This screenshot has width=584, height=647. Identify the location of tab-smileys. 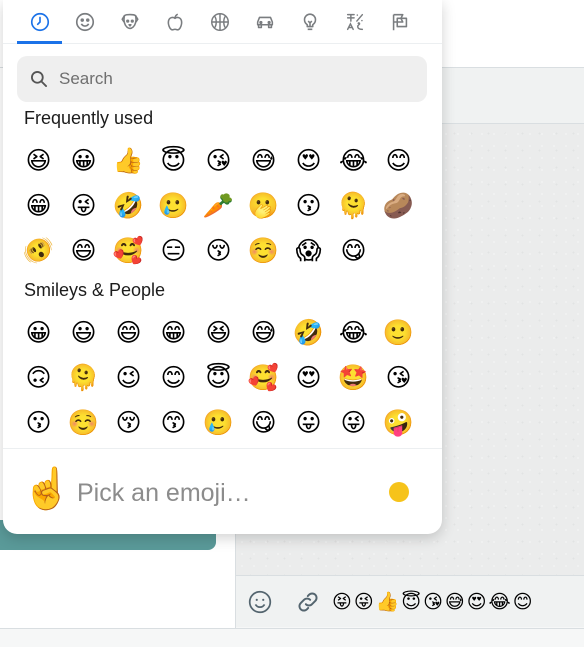
(84, 22).